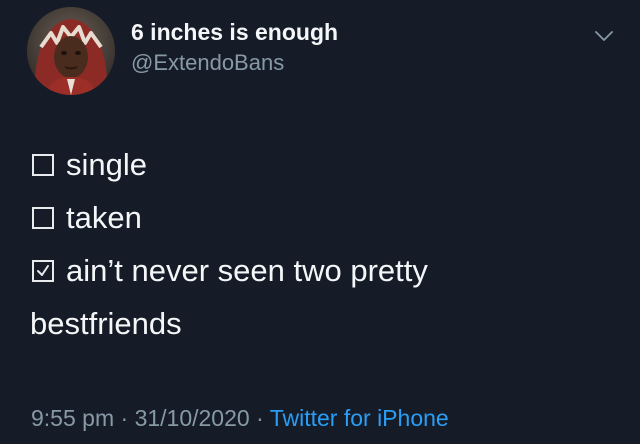  Describe the element at coordinates (310, 217) in the screenshot. I see `checklist-item-taken: taken` at that location.